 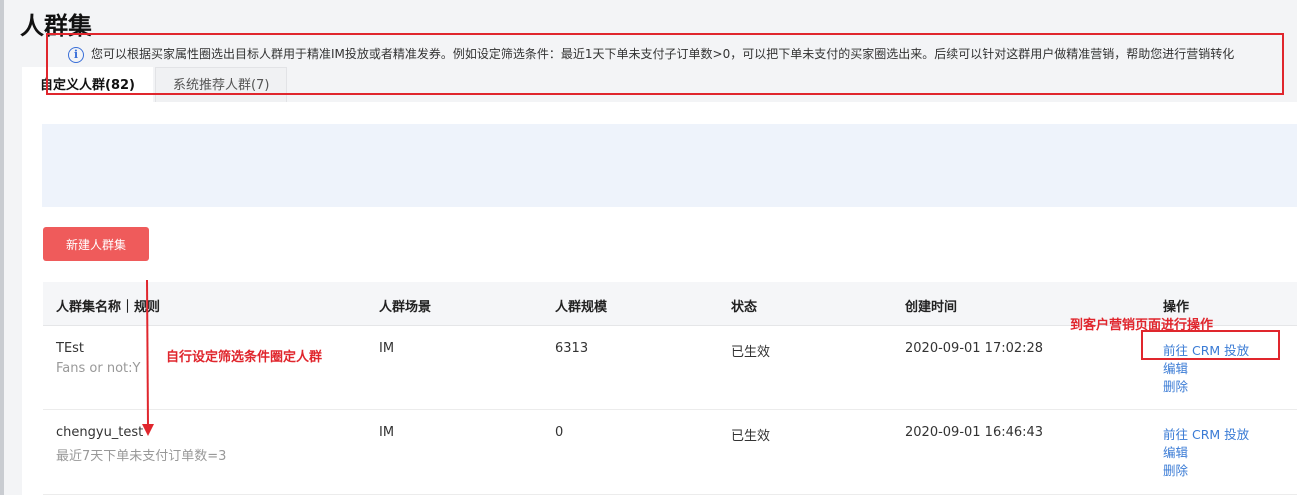 I want to click on arrow-head, so click(x=148, y=430).